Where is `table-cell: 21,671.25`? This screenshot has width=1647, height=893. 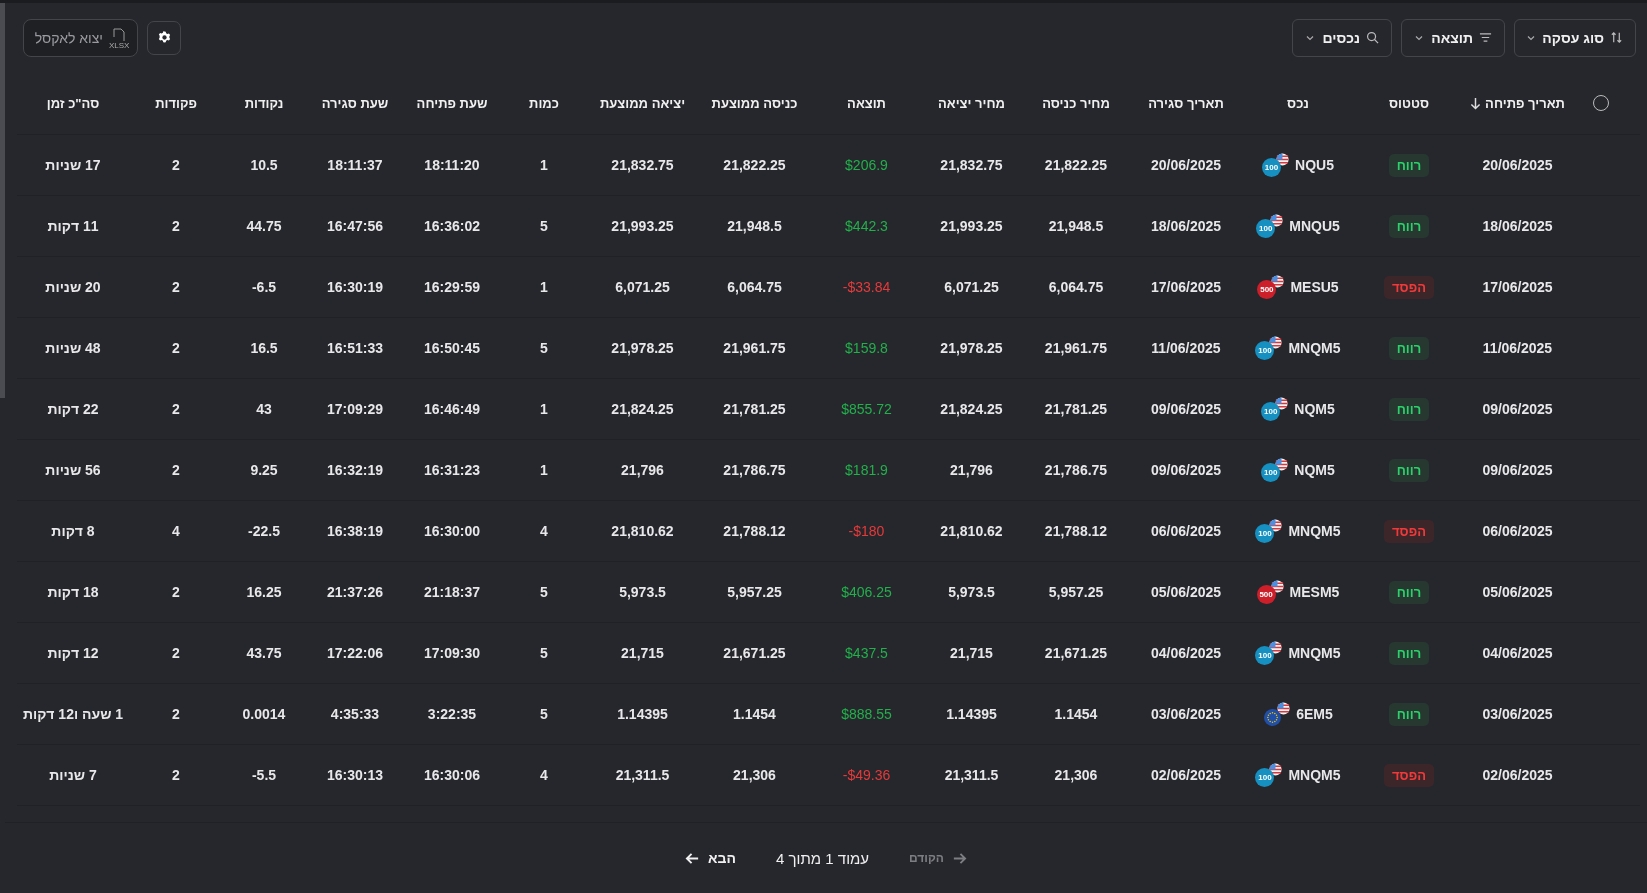
table-cell: 21,671.25 is located at coordinates (754, 653).